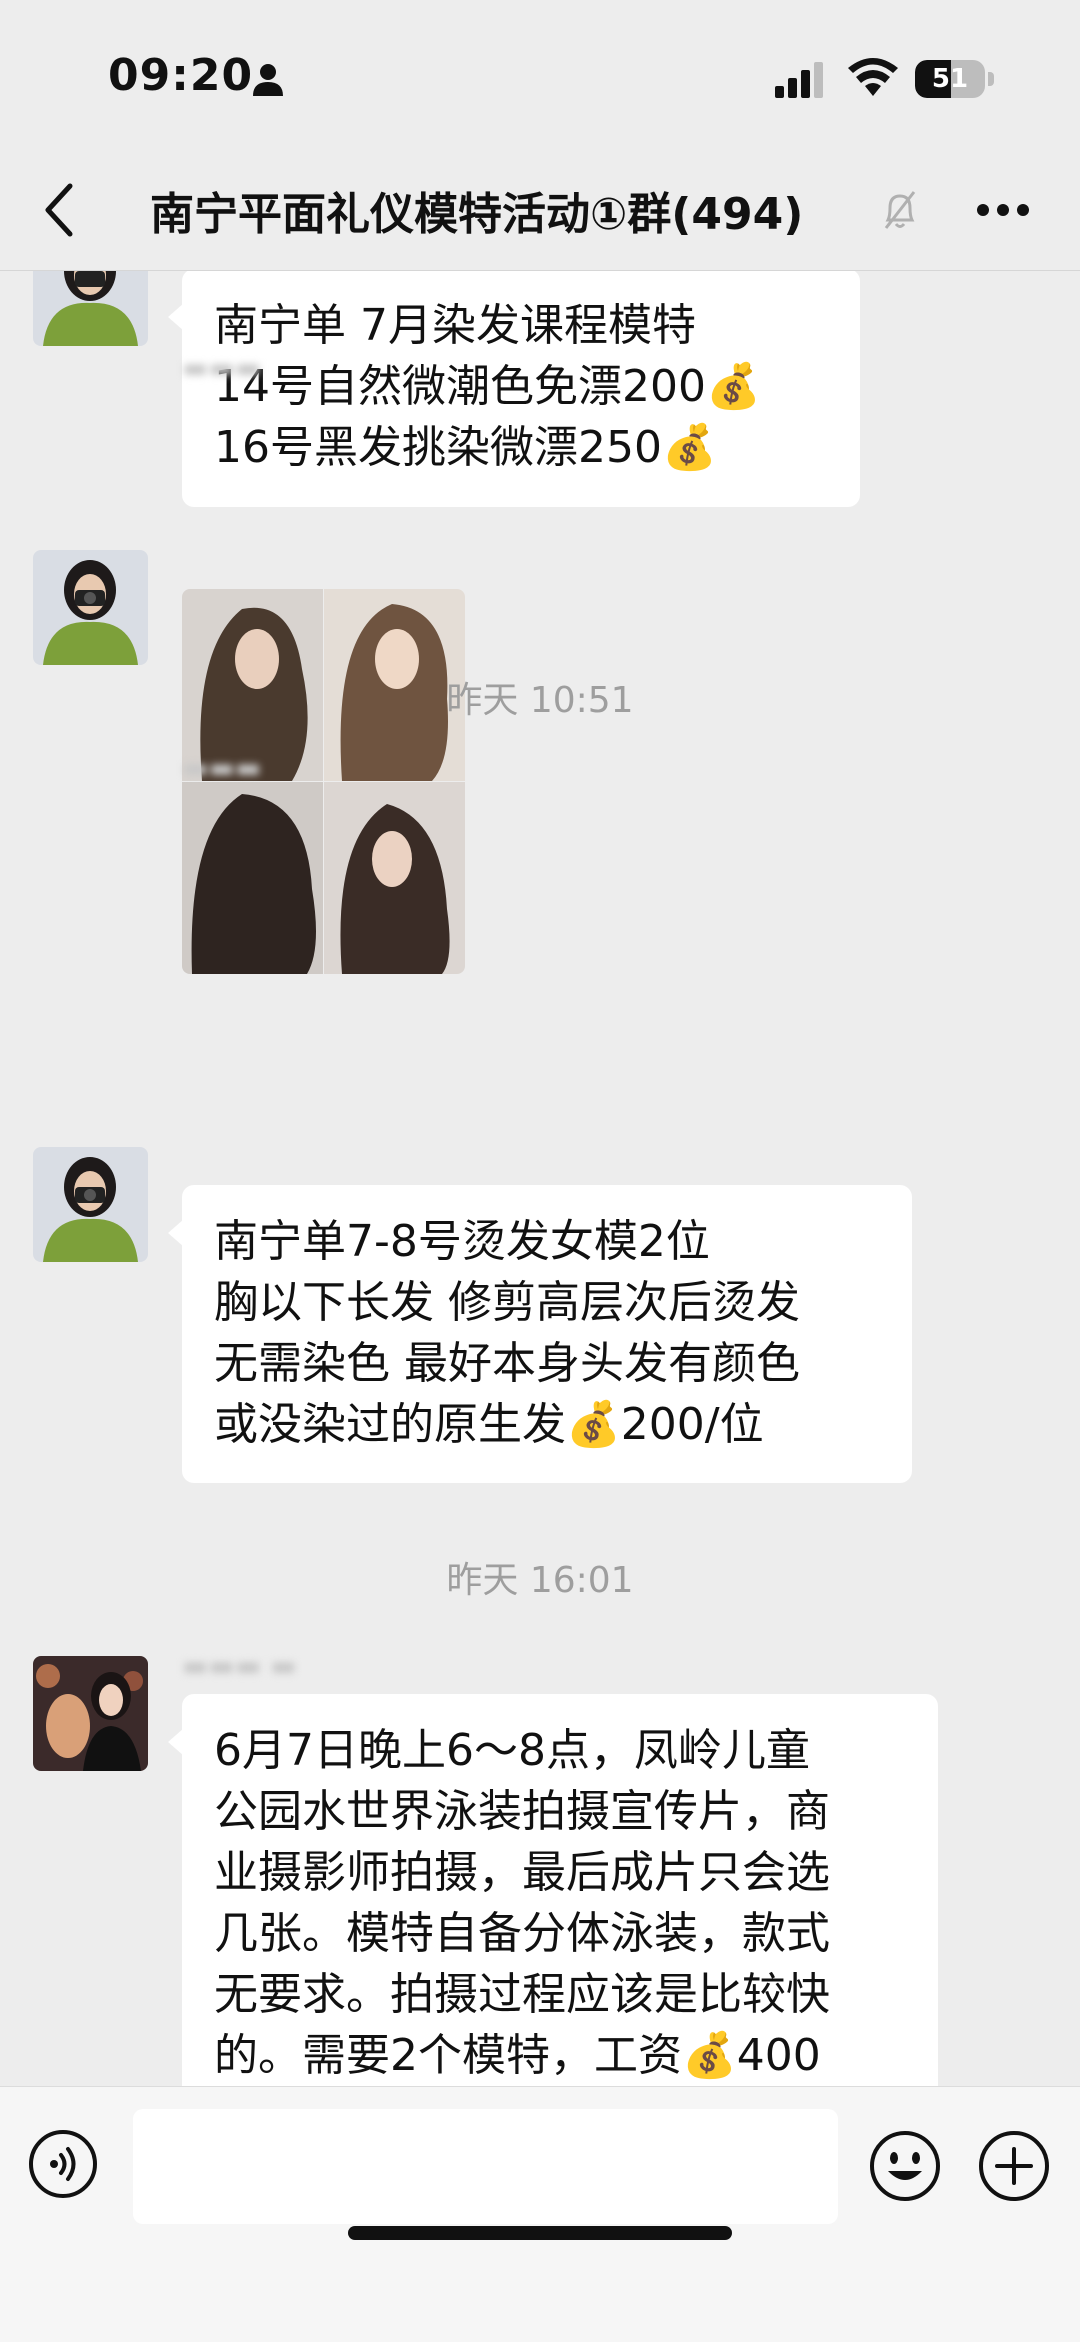 This screenshot has height=2342, width=1080. What do you see at coordinates (540, 700) in the screenshot?
I see `timestamp: 昨天 10:51` at bounding box center [540, 700].